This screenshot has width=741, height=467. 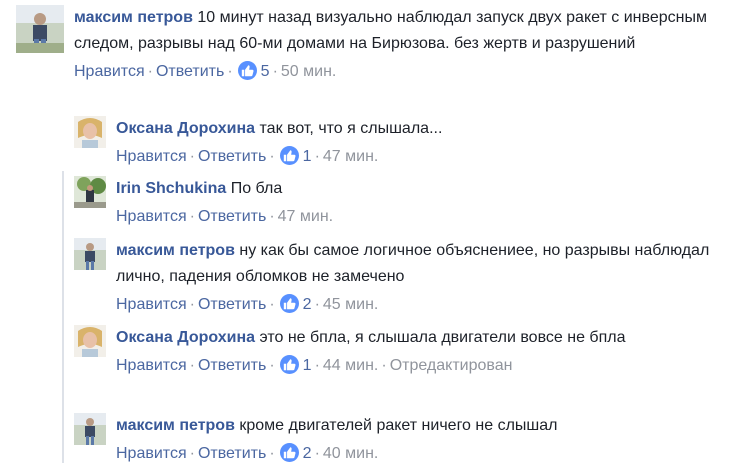 What do you see at coordinates (63, 317) in the screenshot?
I see `reply-thread-line` at bounding box center [63, 317].